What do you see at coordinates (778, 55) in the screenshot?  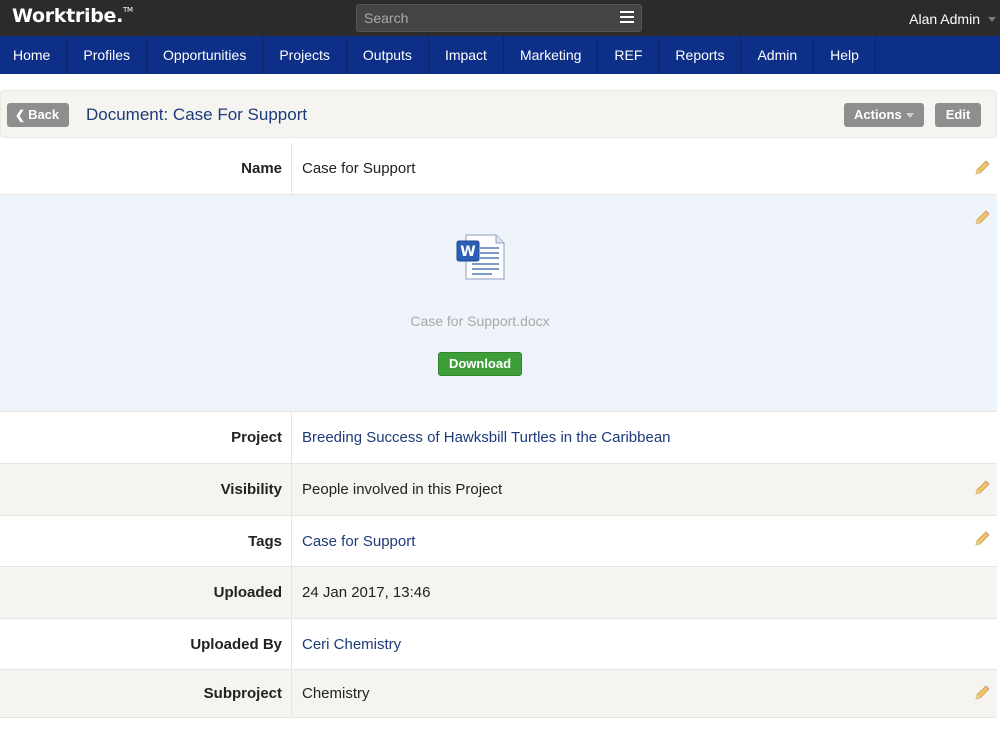 I see `nav-item-admin: Admin` at bounding box center [778, 55].